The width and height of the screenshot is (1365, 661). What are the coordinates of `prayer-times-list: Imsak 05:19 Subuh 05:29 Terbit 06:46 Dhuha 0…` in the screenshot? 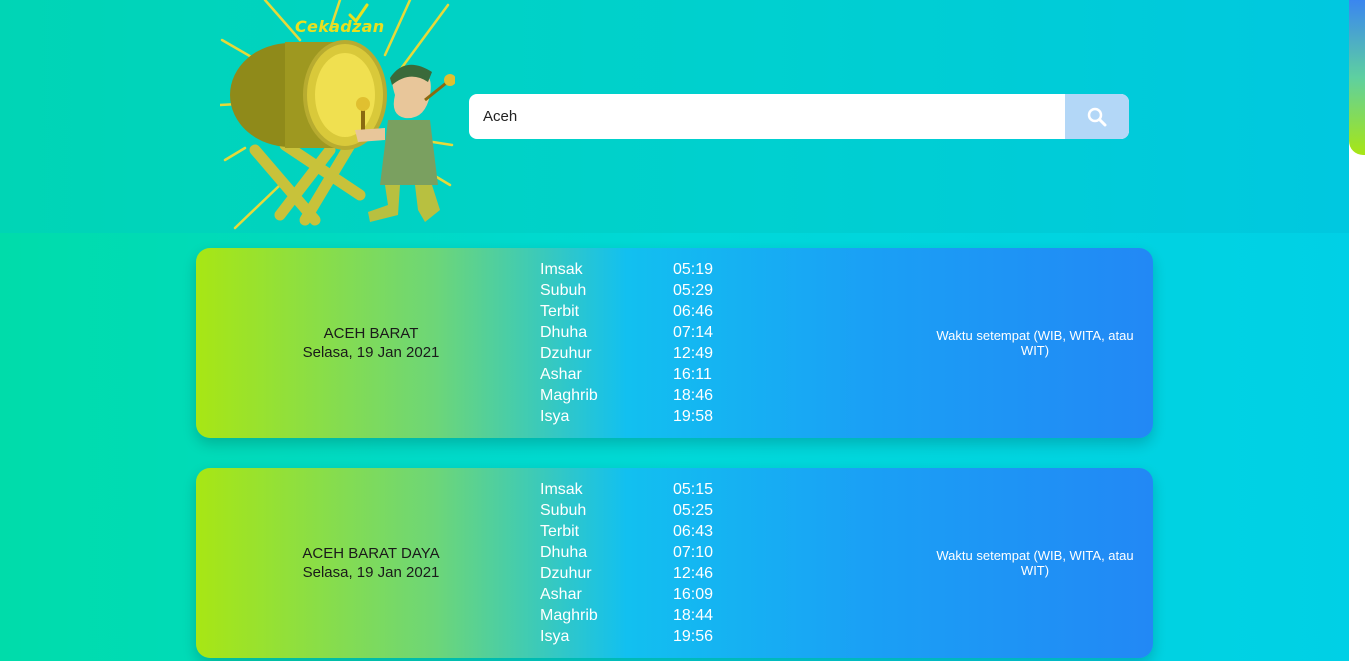 It's located at (640, 343).